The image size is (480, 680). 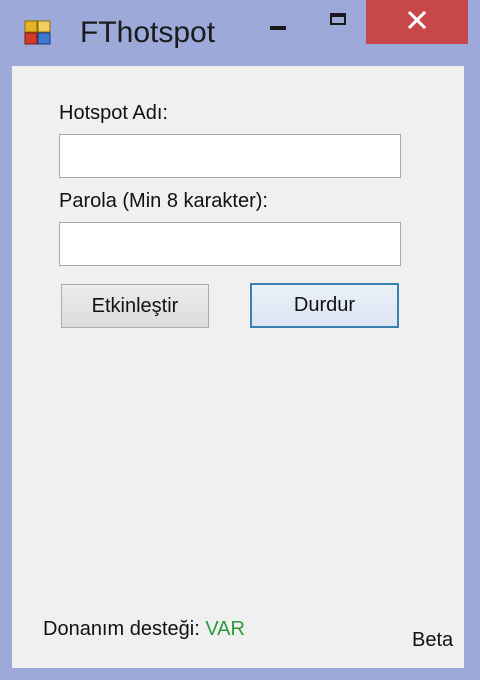 I want to click on stop-button: Durdur, so click(x=324, y=305).